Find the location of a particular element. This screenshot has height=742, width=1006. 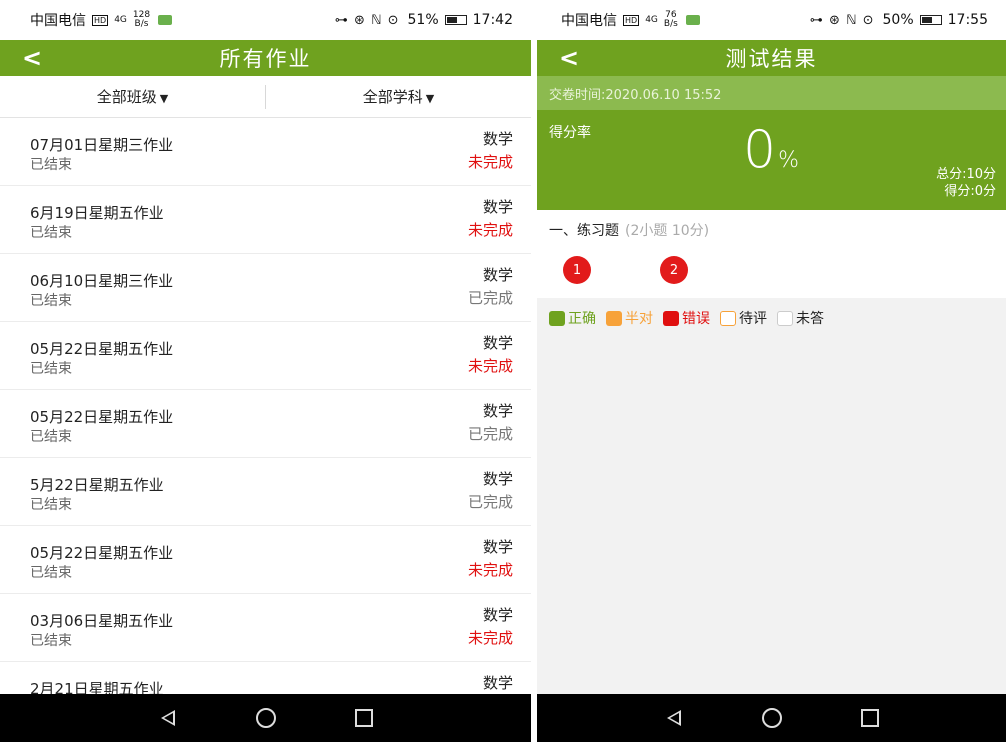

page-title: 测试结果 is located at coordinates (771, 59).